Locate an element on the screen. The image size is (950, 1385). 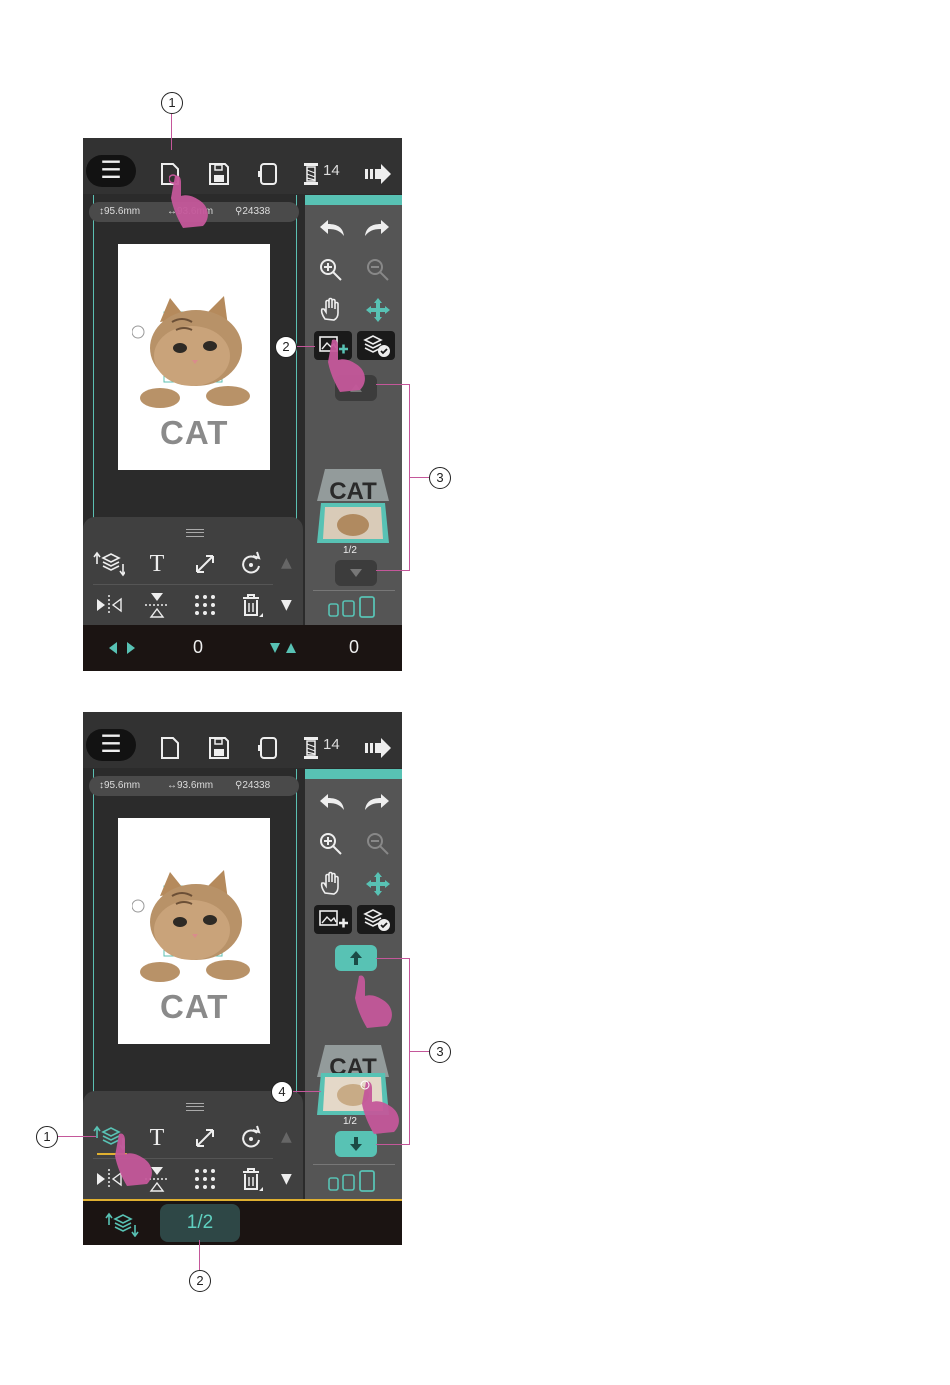
horizontal-move-icon is located at coordinates (122, 648).